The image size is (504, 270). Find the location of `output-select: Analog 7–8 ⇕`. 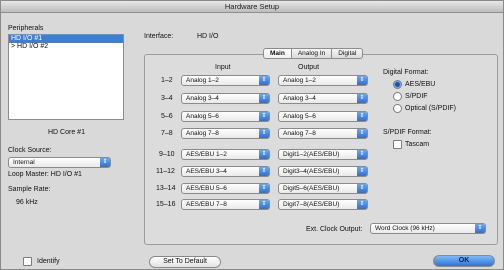

output-select: Analog 7–8 ⇕ is located at coordinates (323, 133).